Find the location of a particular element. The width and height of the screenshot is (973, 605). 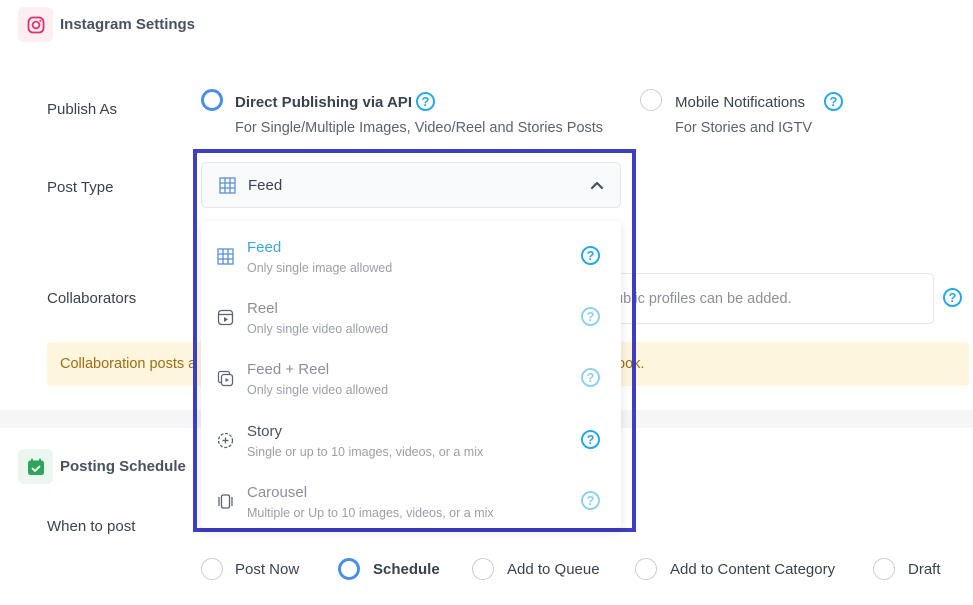

add-to-content-category-radio is located at coordinates (646, 569).